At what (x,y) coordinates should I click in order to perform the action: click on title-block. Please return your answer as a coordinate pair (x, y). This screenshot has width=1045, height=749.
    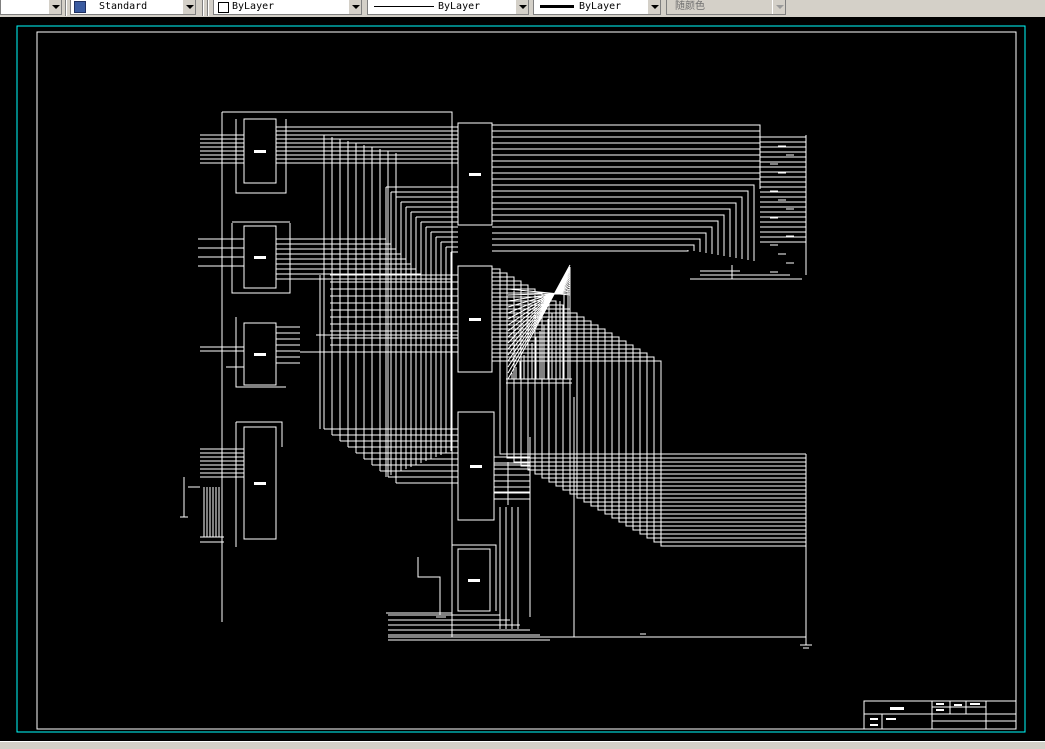
    Looking at the image, I should click on (940, 715).